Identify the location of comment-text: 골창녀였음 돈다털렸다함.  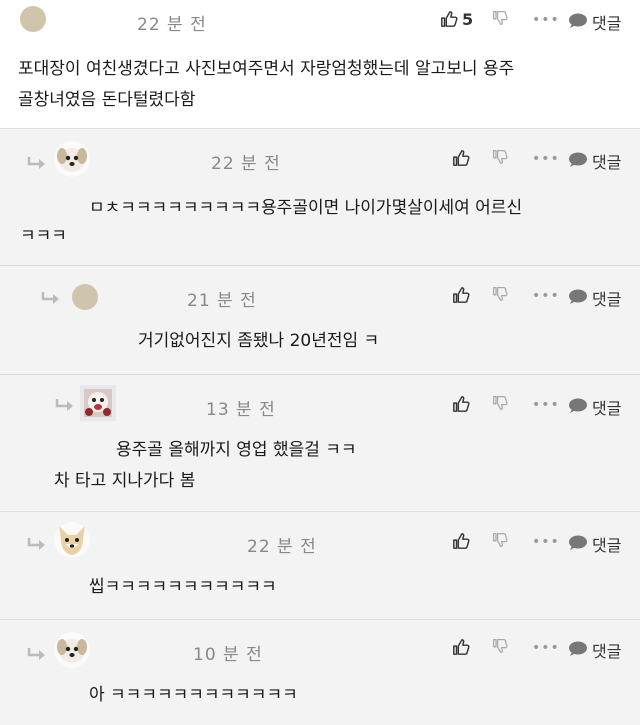
(107, 100).